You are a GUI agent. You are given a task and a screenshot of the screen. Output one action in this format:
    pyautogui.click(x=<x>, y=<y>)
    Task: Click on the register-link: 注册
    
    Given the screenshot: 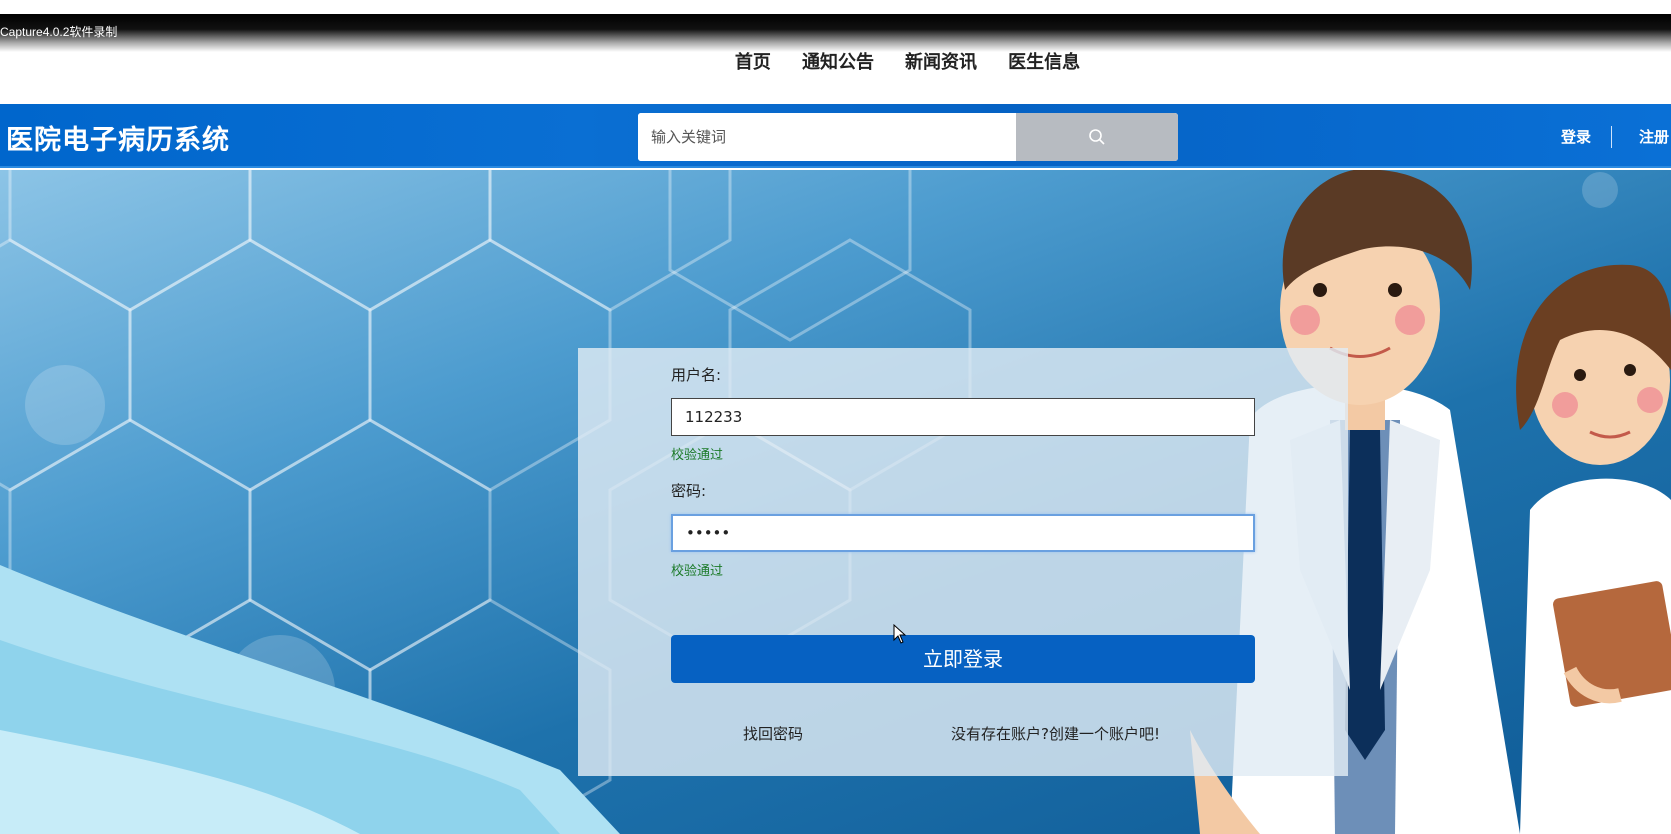 What is the action you would take?
    pyautogui.click(x=1654, y=136)
    